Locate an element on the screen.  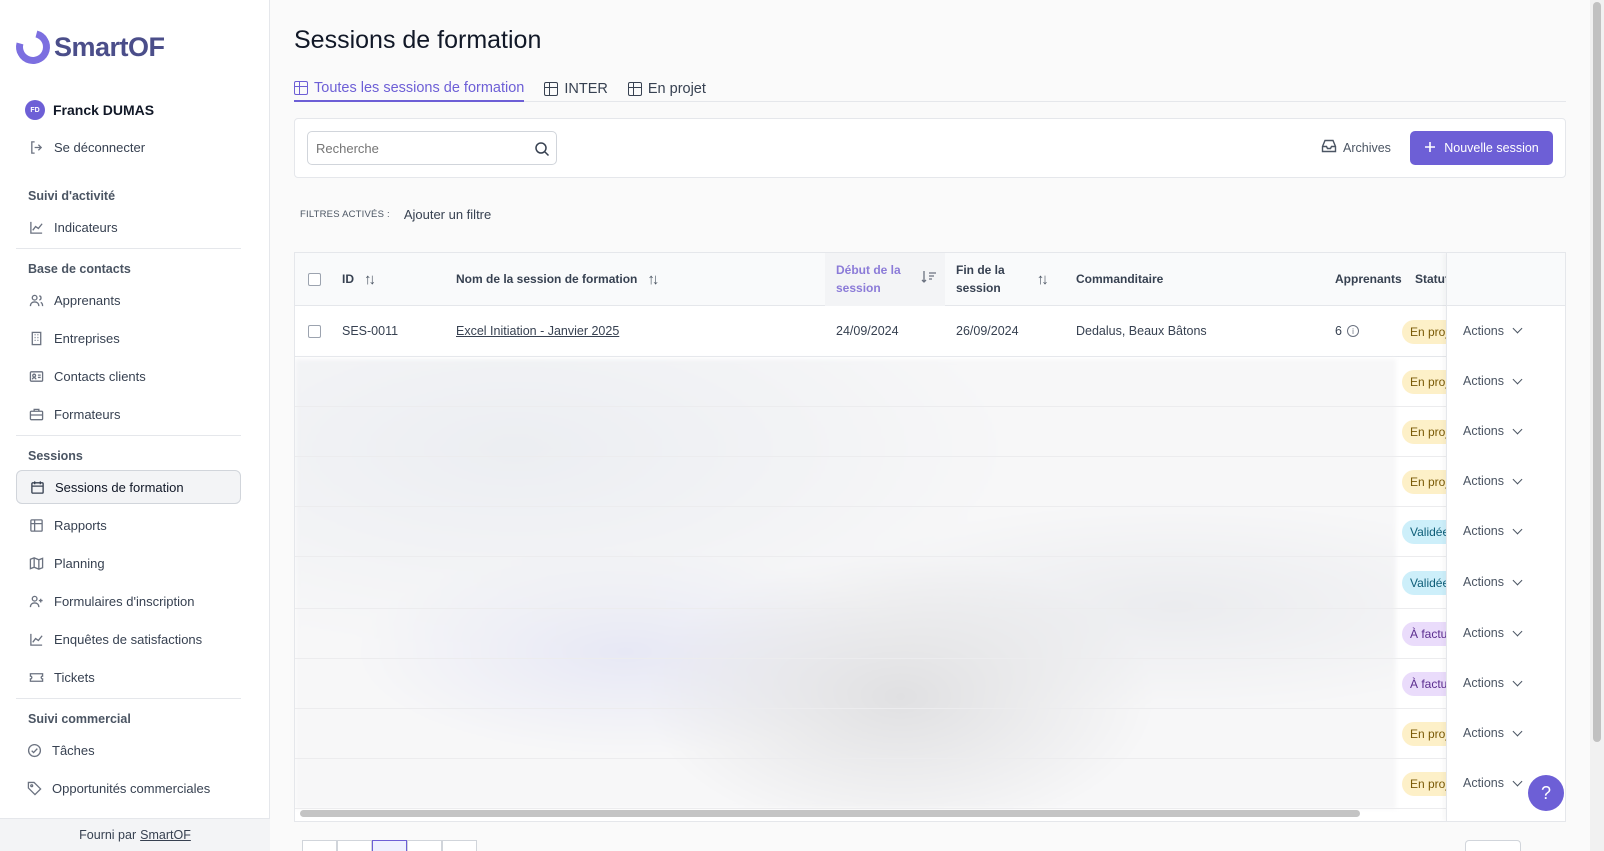
archives-button: Archives is located at coordinates (1356, 147).